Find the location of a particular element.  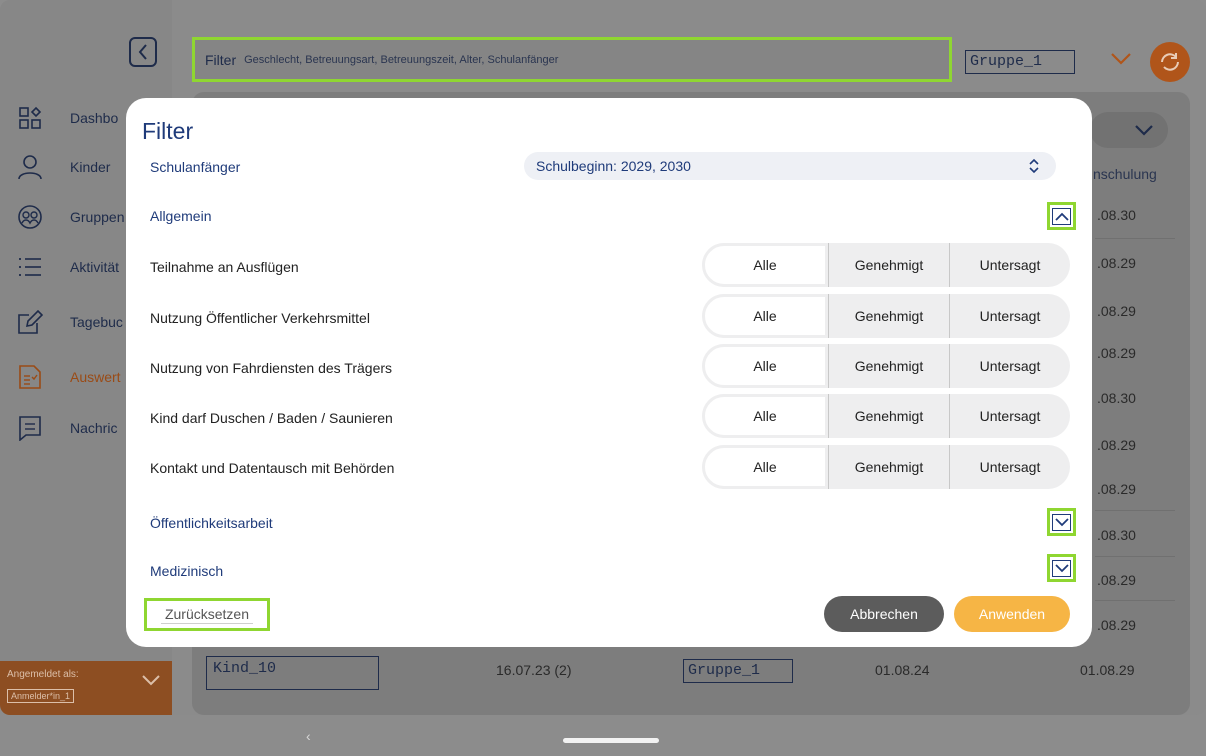

login-box: Angemeldet als: Anmelder*in_1 is located at coordinates (86, 688).